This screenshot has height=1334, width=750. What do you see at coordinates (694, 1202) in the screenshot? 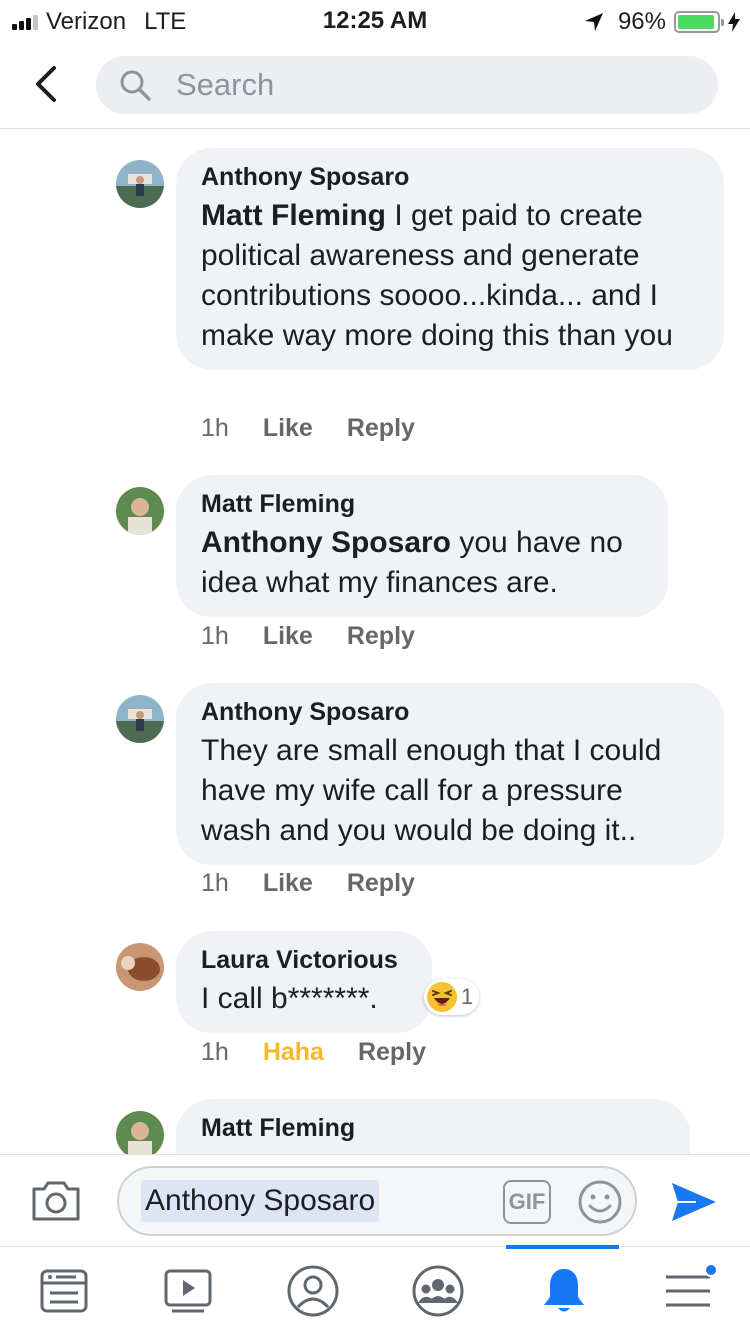
I see `send-icon` at bounding box center [694, 1202].